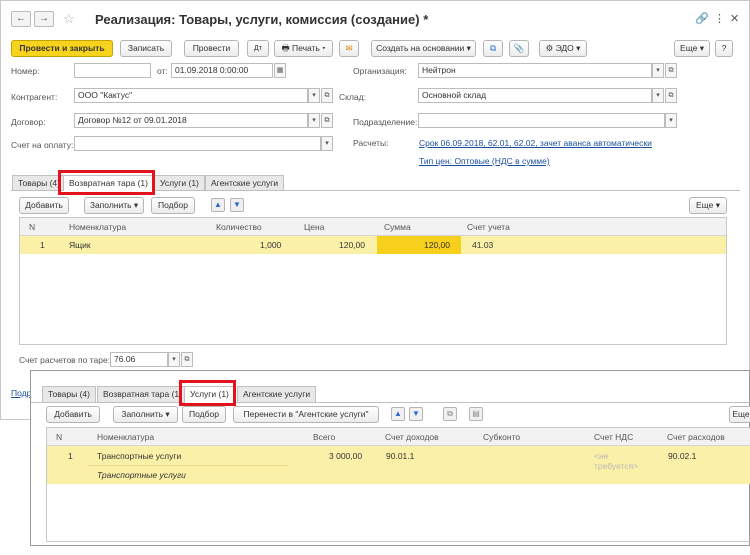 Image resolution: width=750 pixels, height=555 pixels. Describe the element at coordinates (271, 245) in the screenshot. I see `row-quantity: 1,000` at that location.